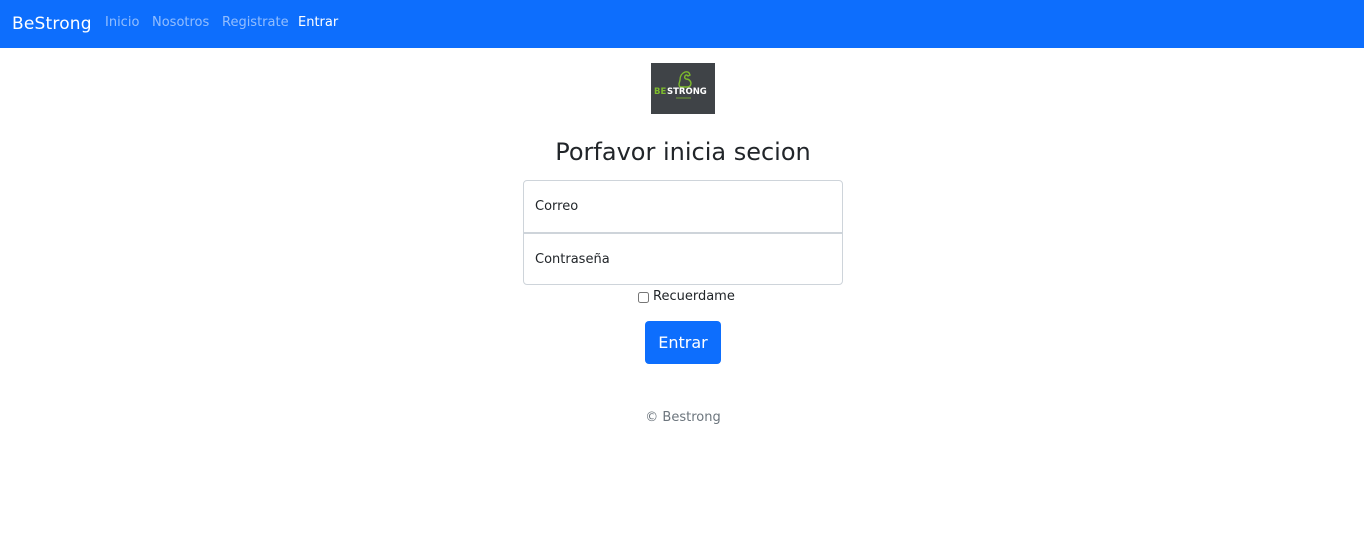 The height and width of the screenshot is (544, 1364). Describe the element at coordinates (683, 206) in the screenshot. I see `email-field` at that location.